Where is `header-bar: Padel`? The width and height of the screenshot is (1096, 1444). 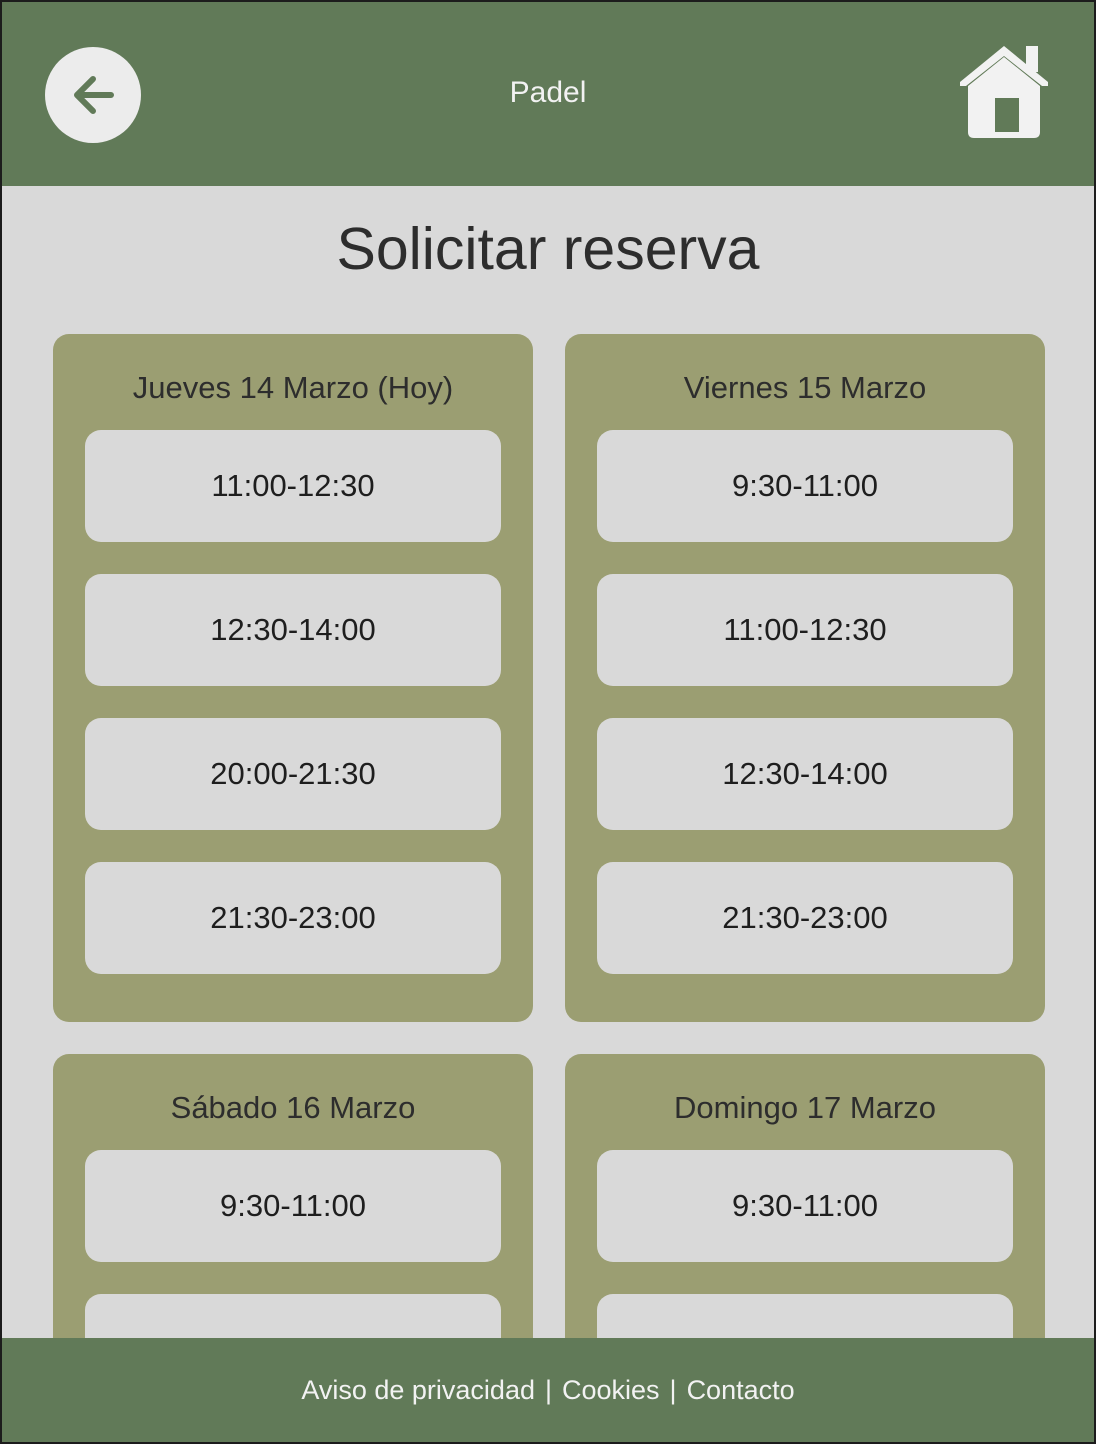 header-bar: Padel is located at coordinates (548, 94).